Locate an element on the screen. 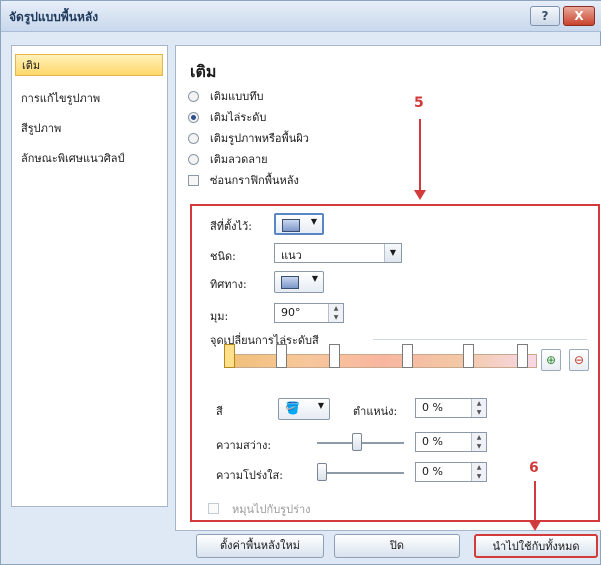 This screenshot has width=601, height=565. hide-background-checkbox is located at coordinates (193, 180).